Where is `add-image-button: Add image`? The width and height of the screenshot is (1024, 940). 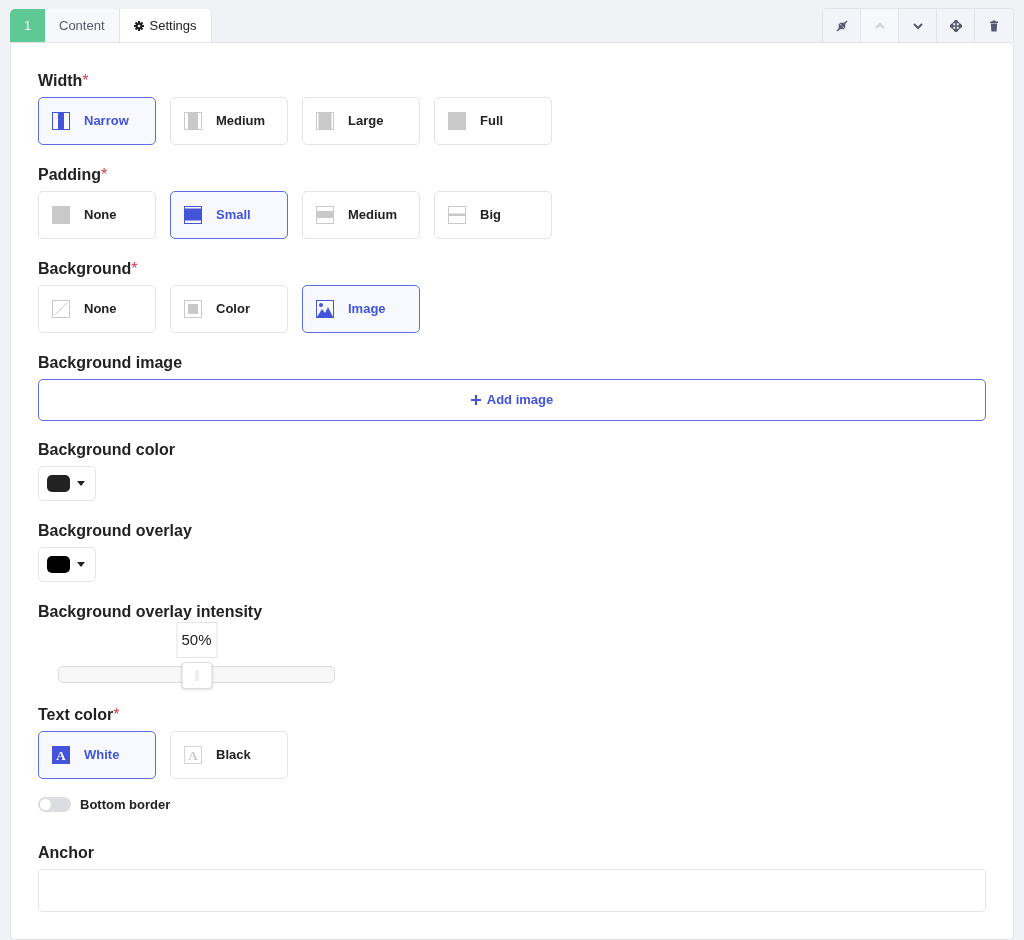
add-image-button: Add image is located at coordinates (512, 400).